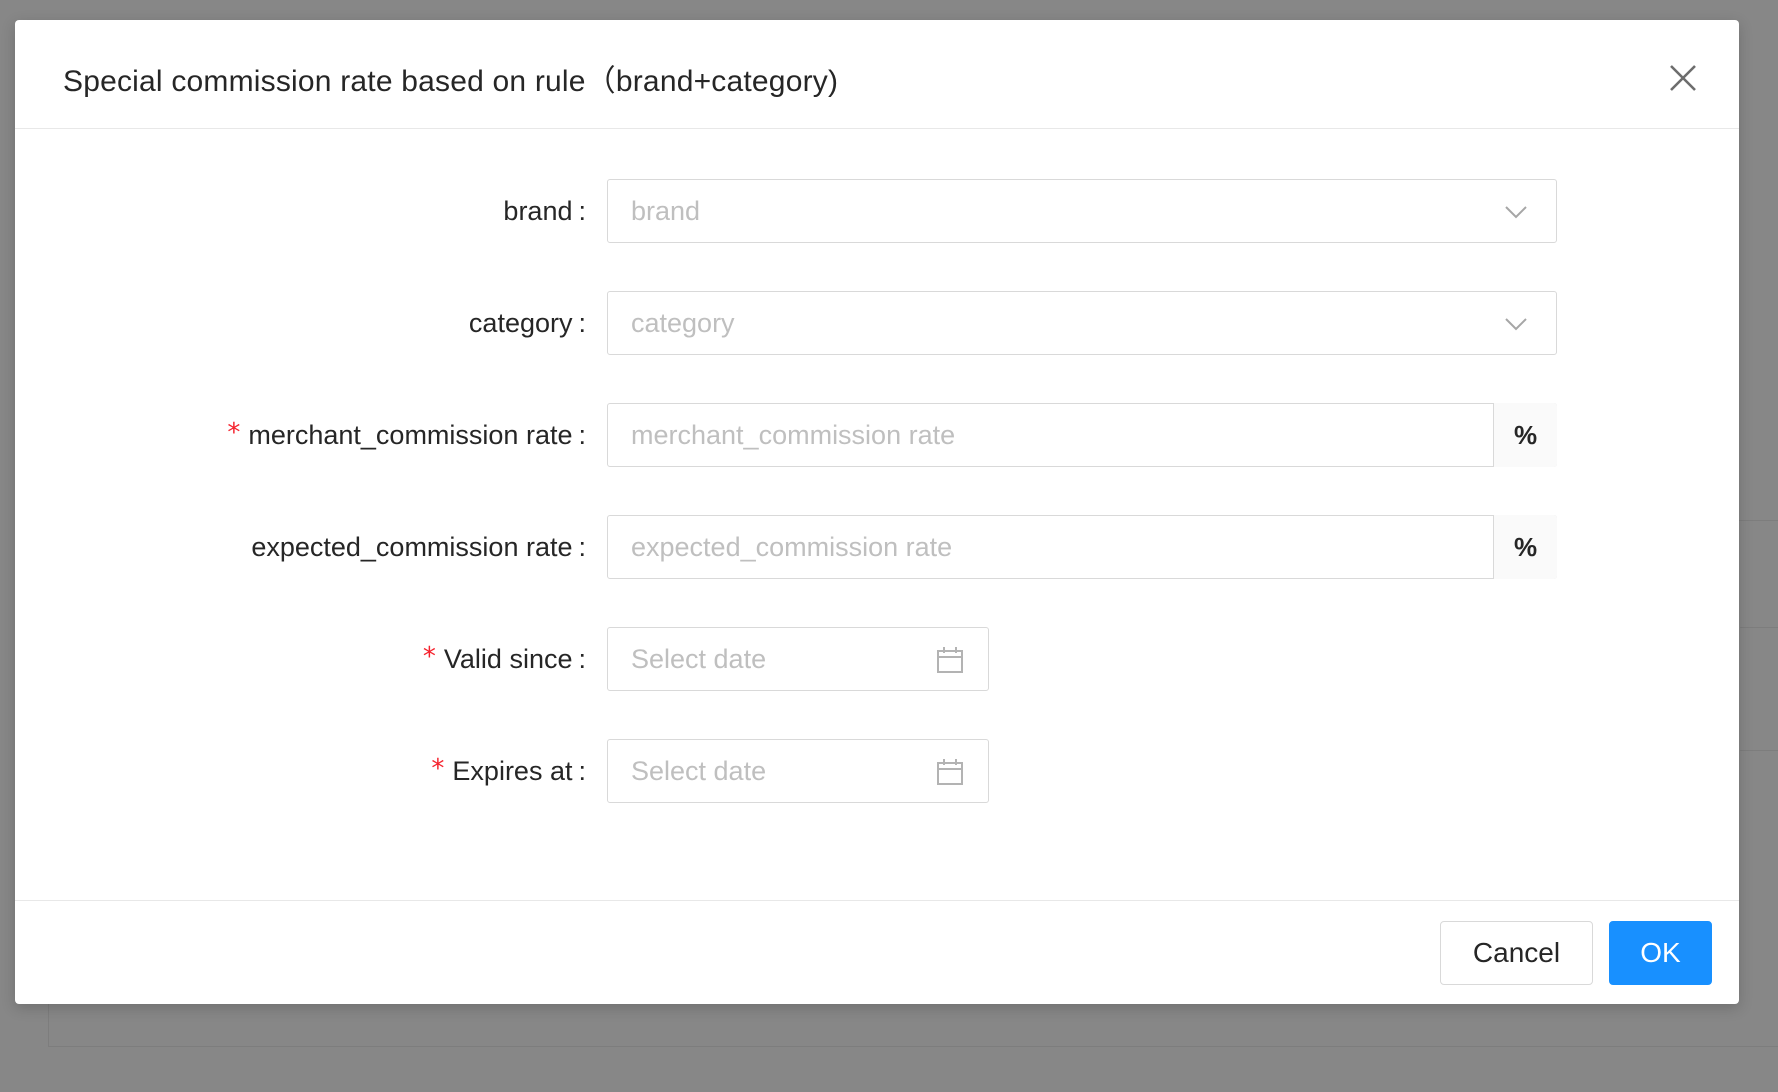 This screenshot has height=1092, width=1778. I want to click on valid-since-label-text: Valid since, so click(508, 658).